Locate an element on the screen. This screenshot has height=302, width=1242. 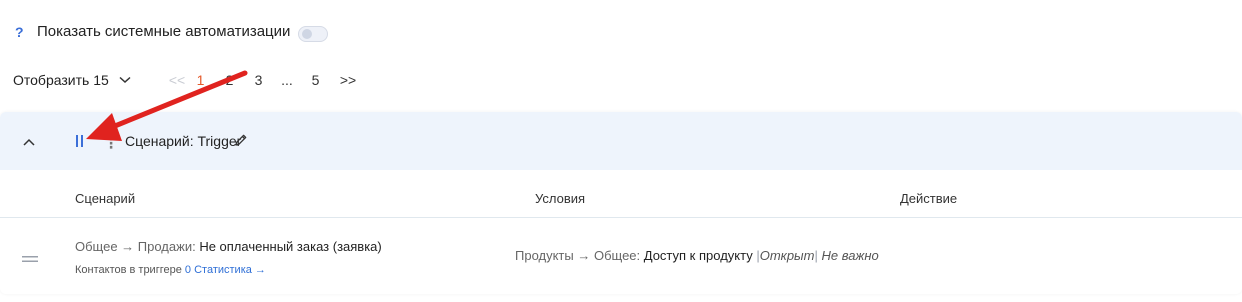
pencil-icon is located at coordinates (241, 140).